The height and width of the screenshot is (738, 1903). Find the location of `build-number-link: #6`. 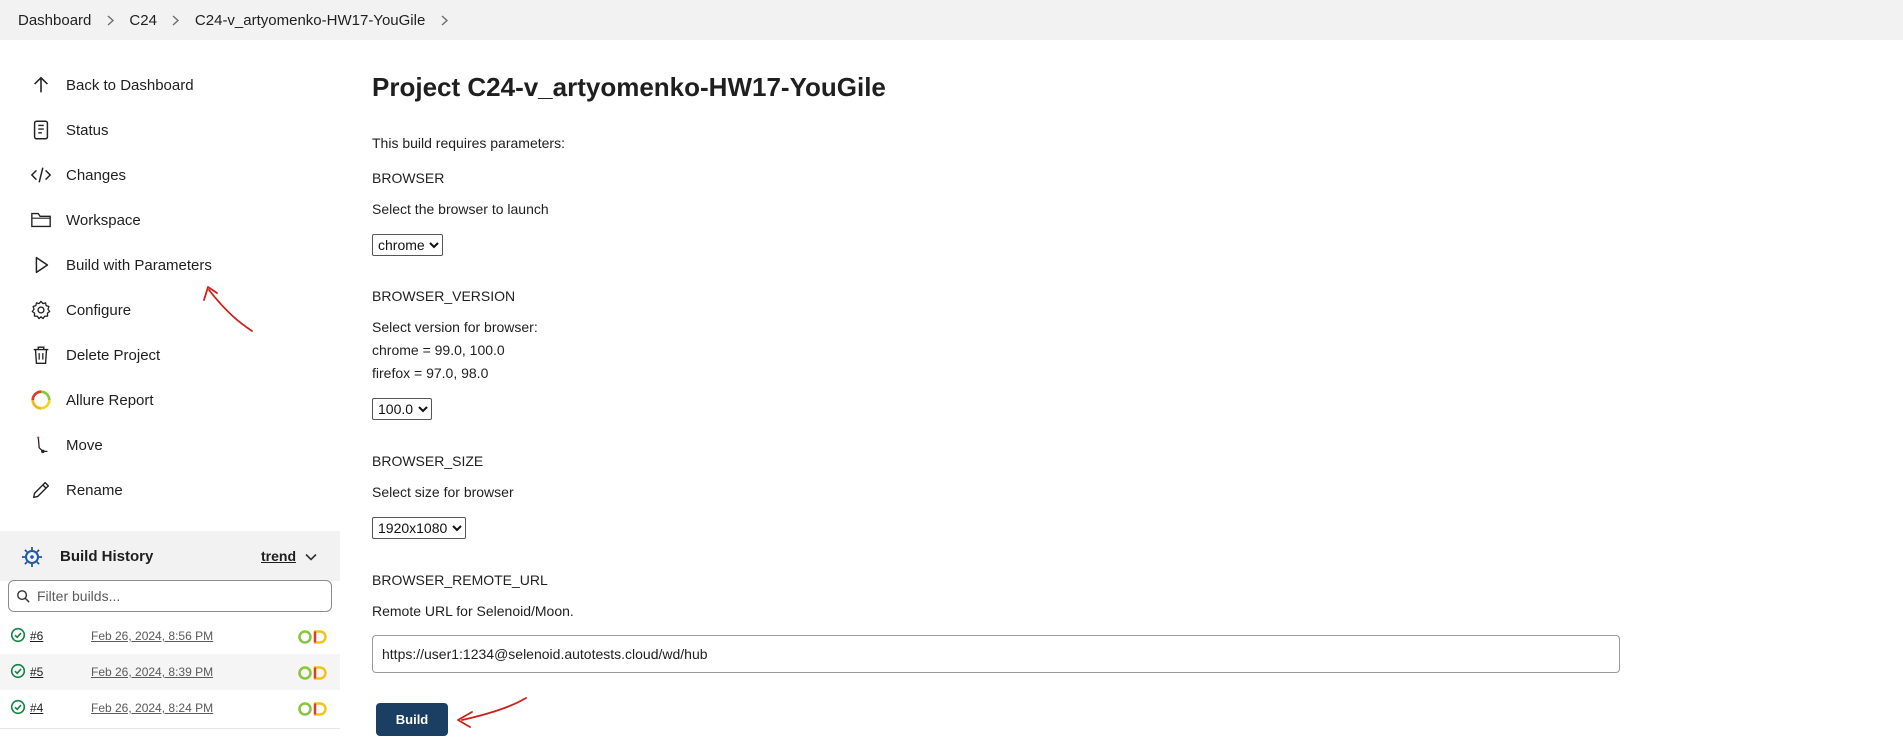

build-number-link: #6 is located at coordinates (36, 636).